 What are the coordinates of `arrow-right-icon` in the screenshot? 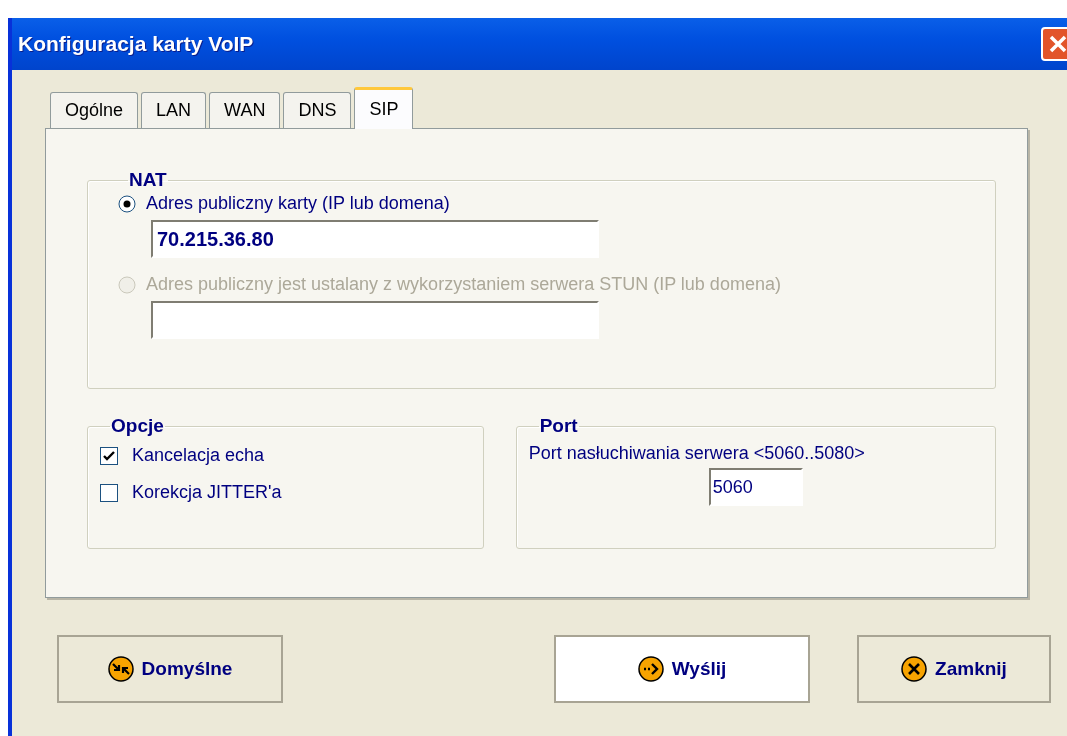 It's located at (650, 669).